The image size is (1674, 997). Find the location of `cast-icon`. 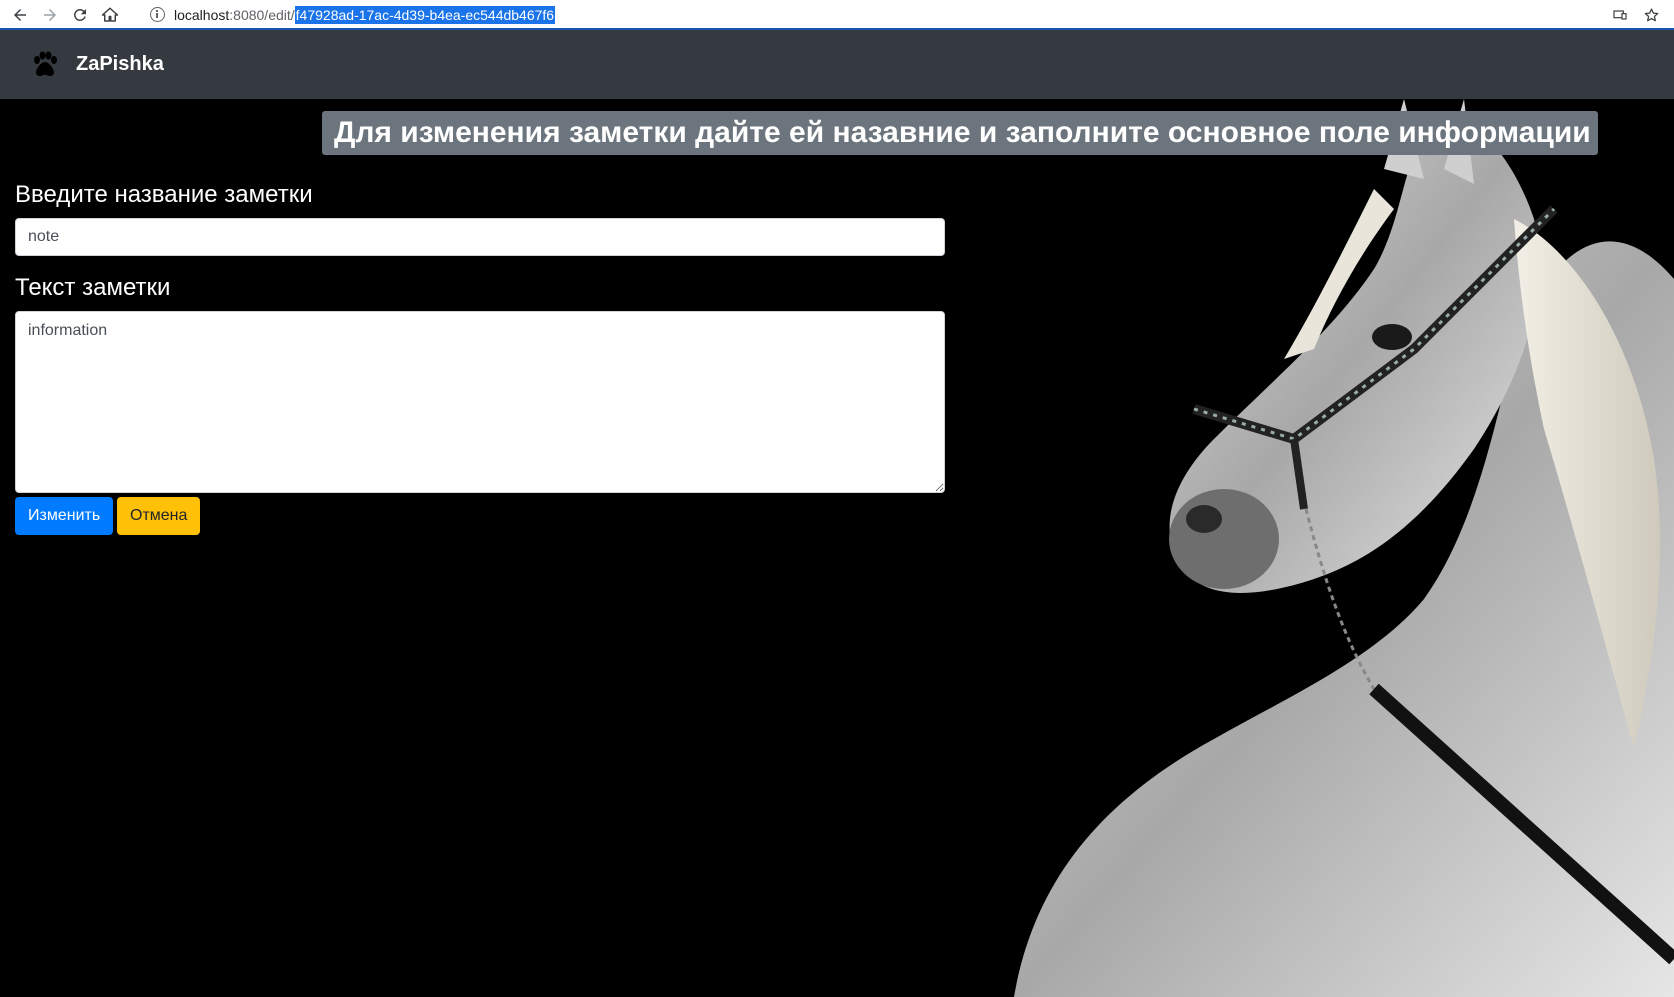

cast-icon is located at coordinates (1620, 15).